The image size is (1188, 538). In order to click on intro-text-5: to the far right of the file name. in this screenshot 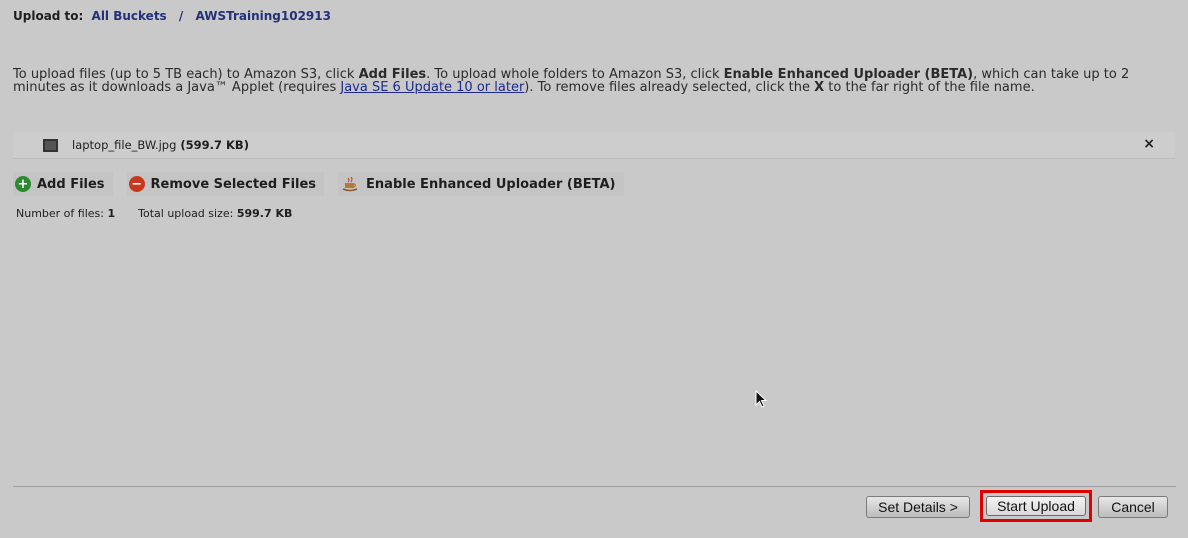, I will do `click(929, 87)`.